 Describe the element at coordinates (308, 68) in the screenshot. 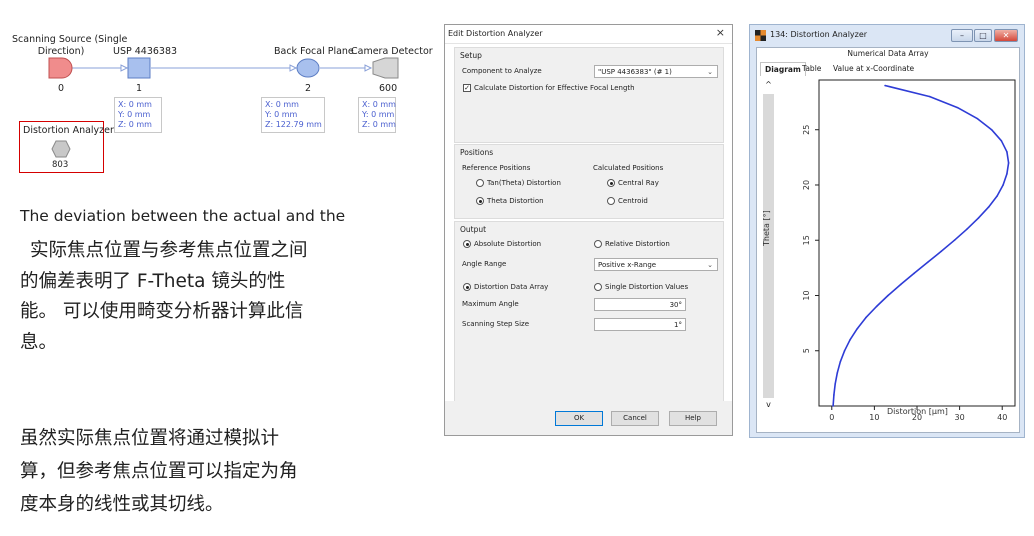

I see `focal-plane-shape` at that location.